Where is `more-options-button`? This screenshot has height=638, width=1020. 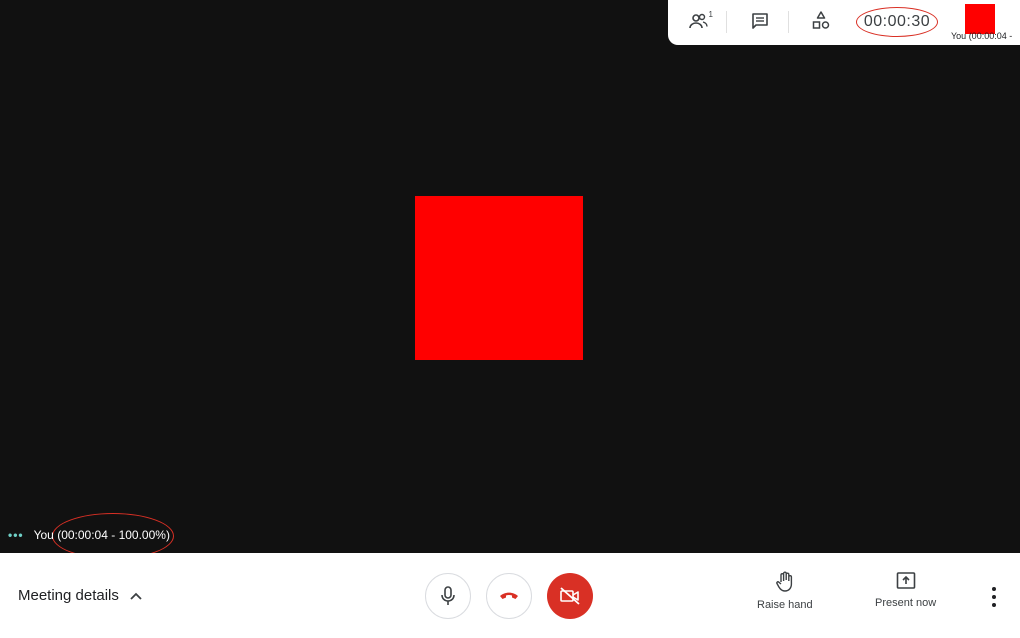 more-options-button is located at coordinates (994, 597).